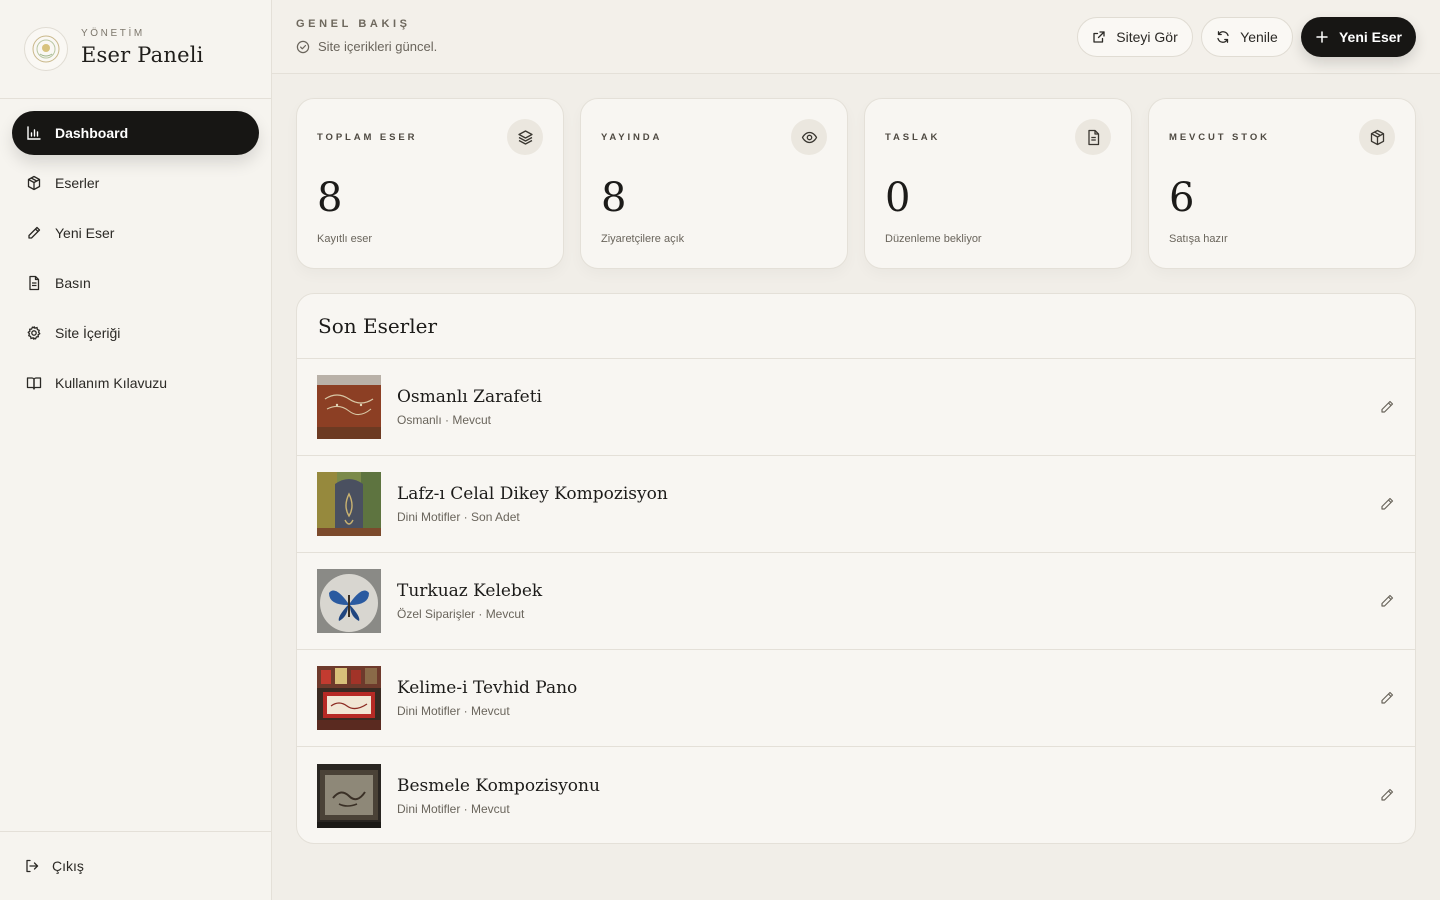 The width and height of the screenshot is (1440, 900). What do you see at coordinates (470, 591) in the screenshot?
I see `artwork-title: Turkuaz Kelebek` at bounding box center [470, 591].